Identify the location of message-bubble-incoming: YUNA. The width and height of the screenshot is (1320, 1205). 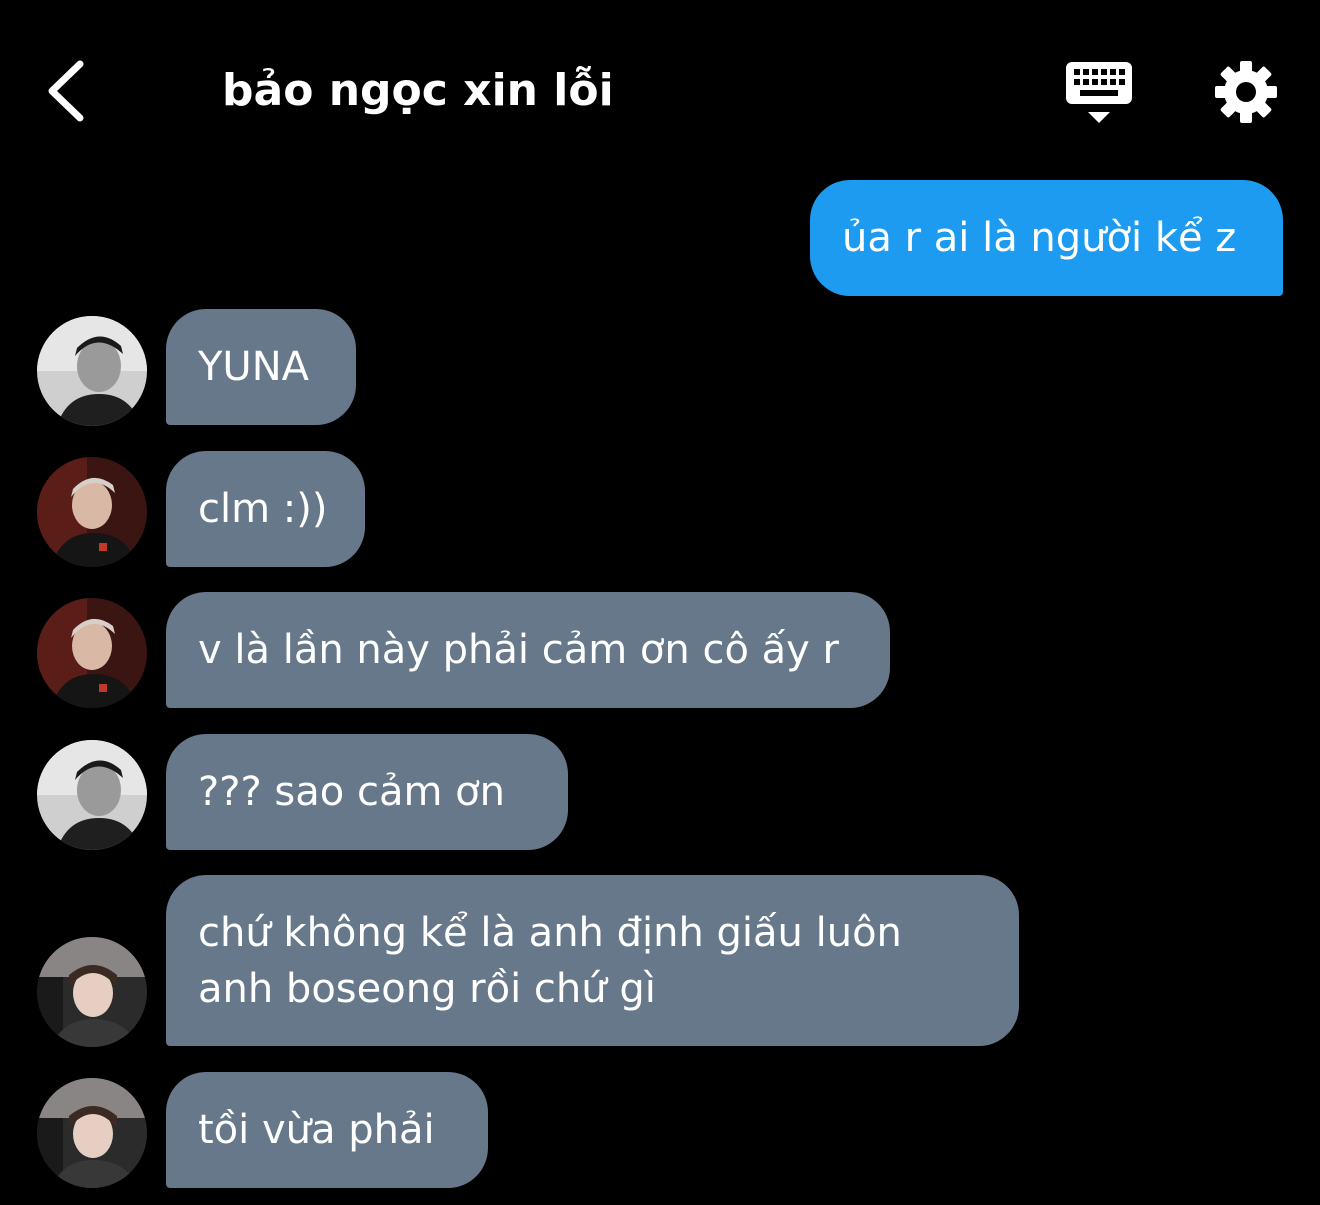
(261, 367).